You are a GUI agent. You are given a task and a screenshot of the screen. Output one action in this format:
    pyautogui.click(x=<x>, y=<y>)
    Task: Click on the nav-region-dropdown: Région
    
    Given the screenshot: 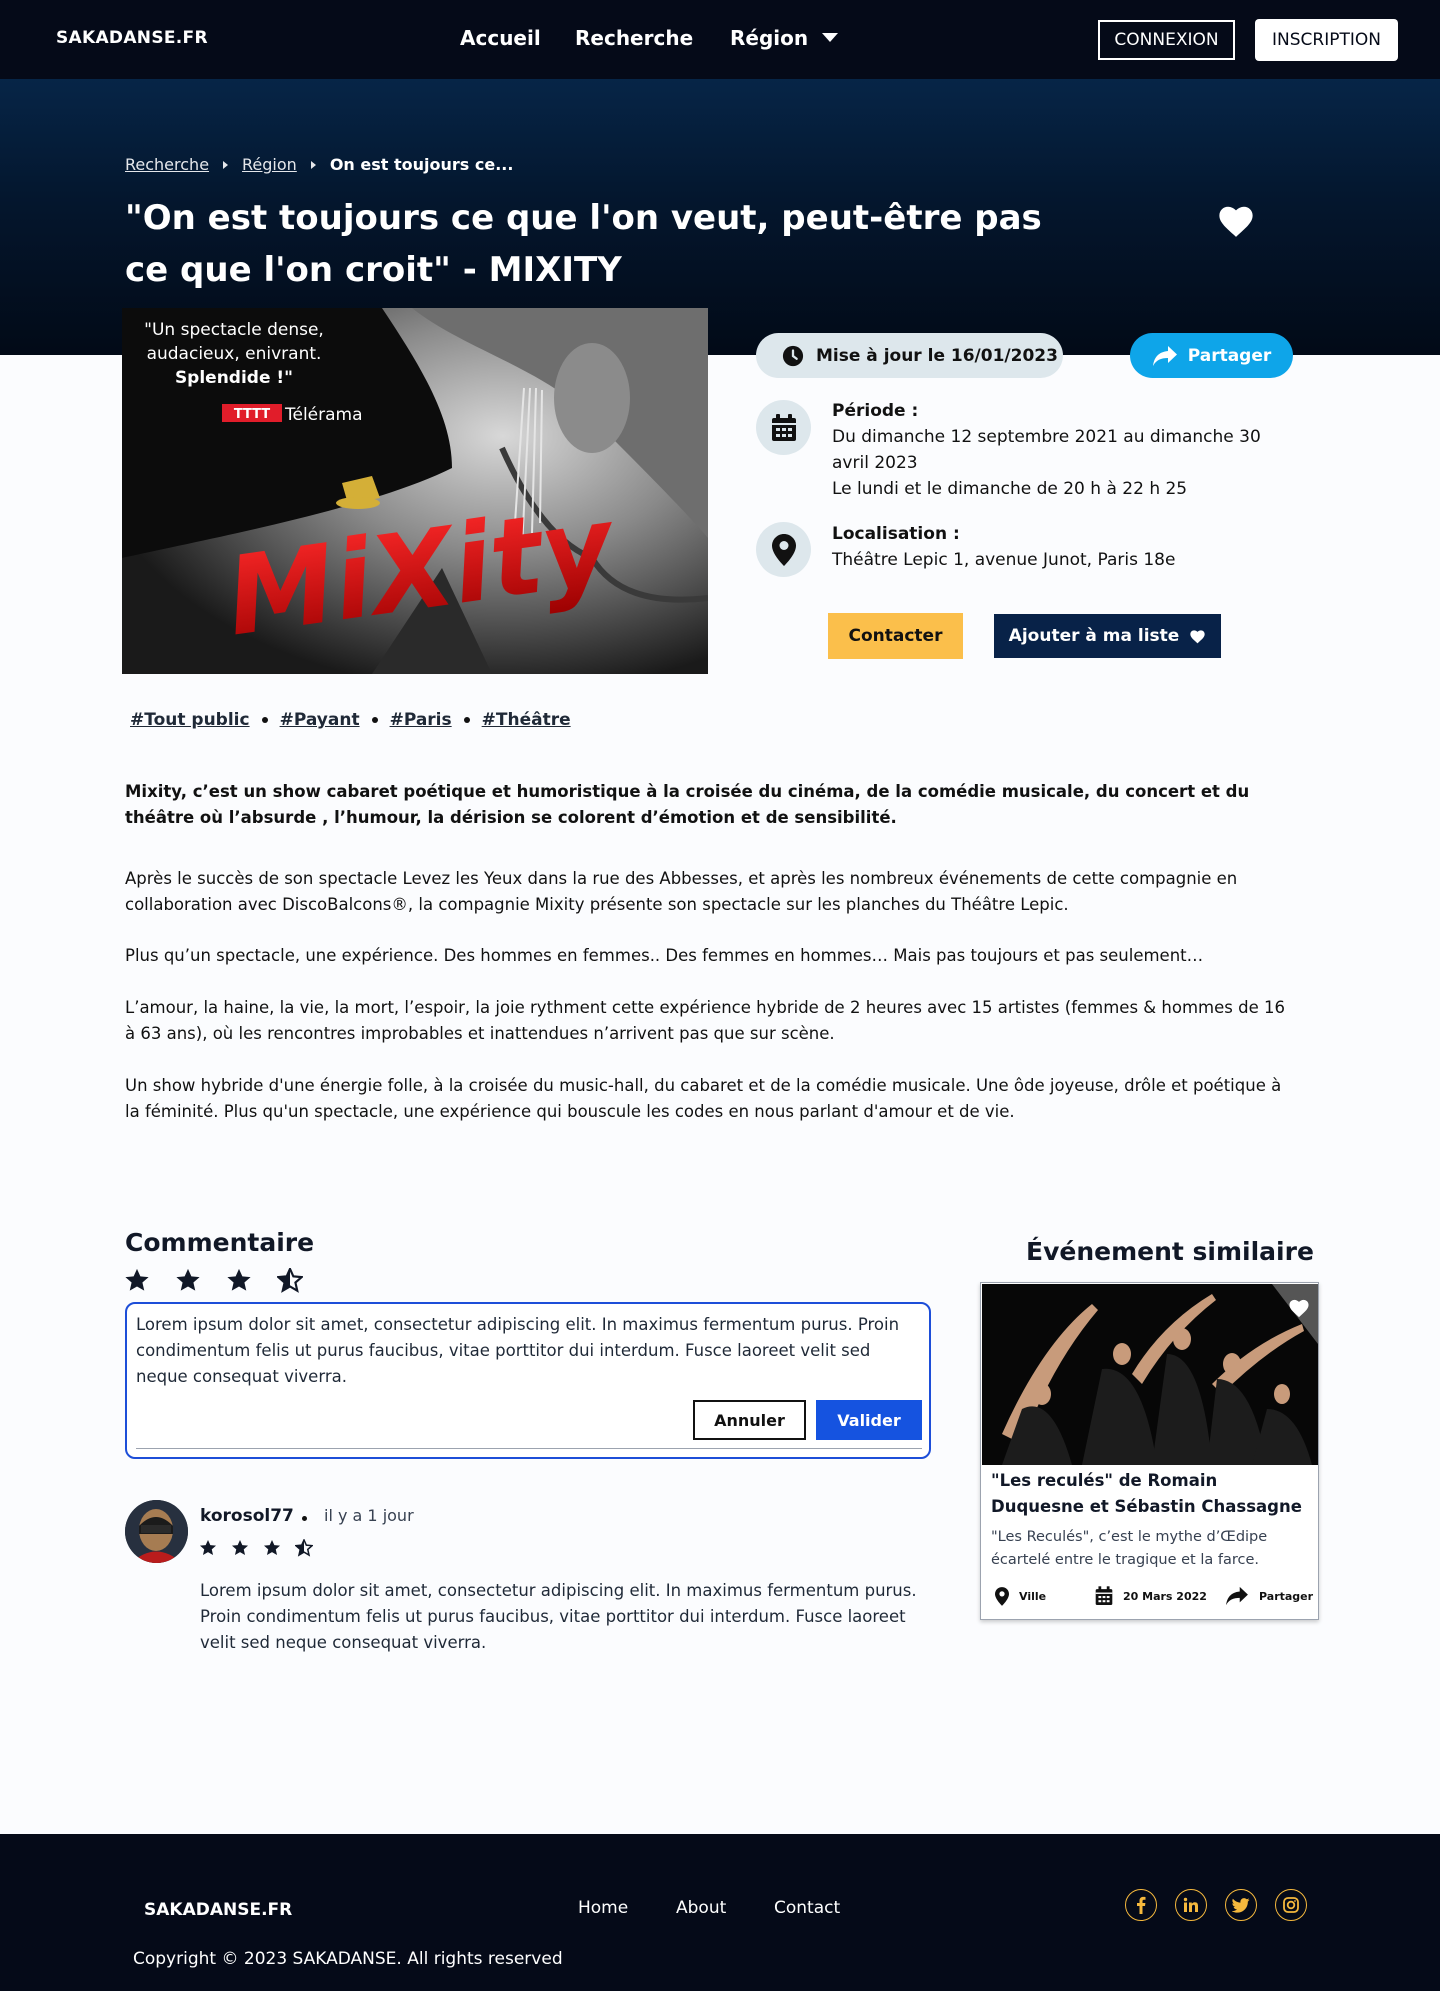 What is the action you would take?
    pyautogui.click(x=784, y=38)
    